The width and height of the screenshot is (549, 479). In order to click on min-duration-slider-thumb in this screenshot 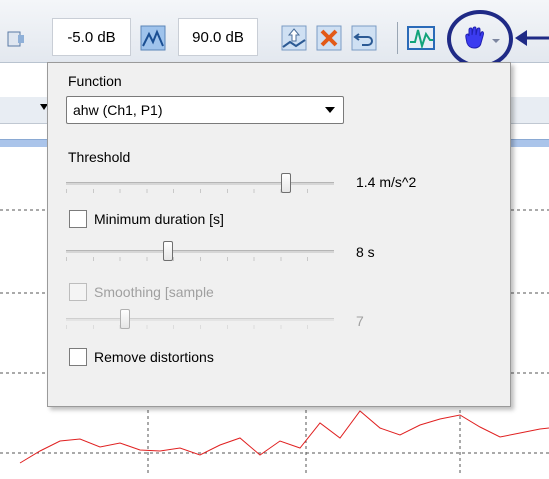, I will do `click(167, 251)`.